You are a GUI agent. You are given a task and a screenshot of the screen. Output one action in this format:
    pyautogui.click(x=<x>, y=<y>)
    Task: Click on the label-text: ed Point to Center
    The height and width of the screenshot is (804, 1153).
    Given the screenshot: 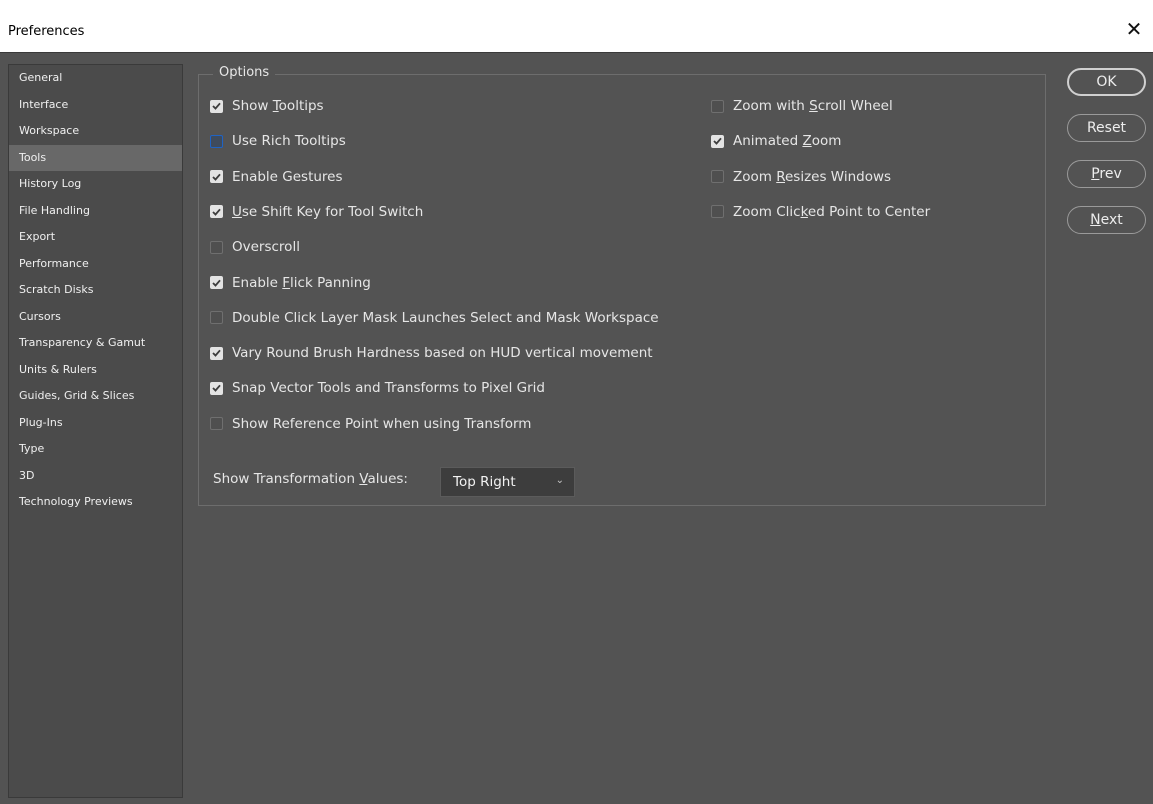 What is the action you would take?
    pyautogui.click(x=869, y=211)
    